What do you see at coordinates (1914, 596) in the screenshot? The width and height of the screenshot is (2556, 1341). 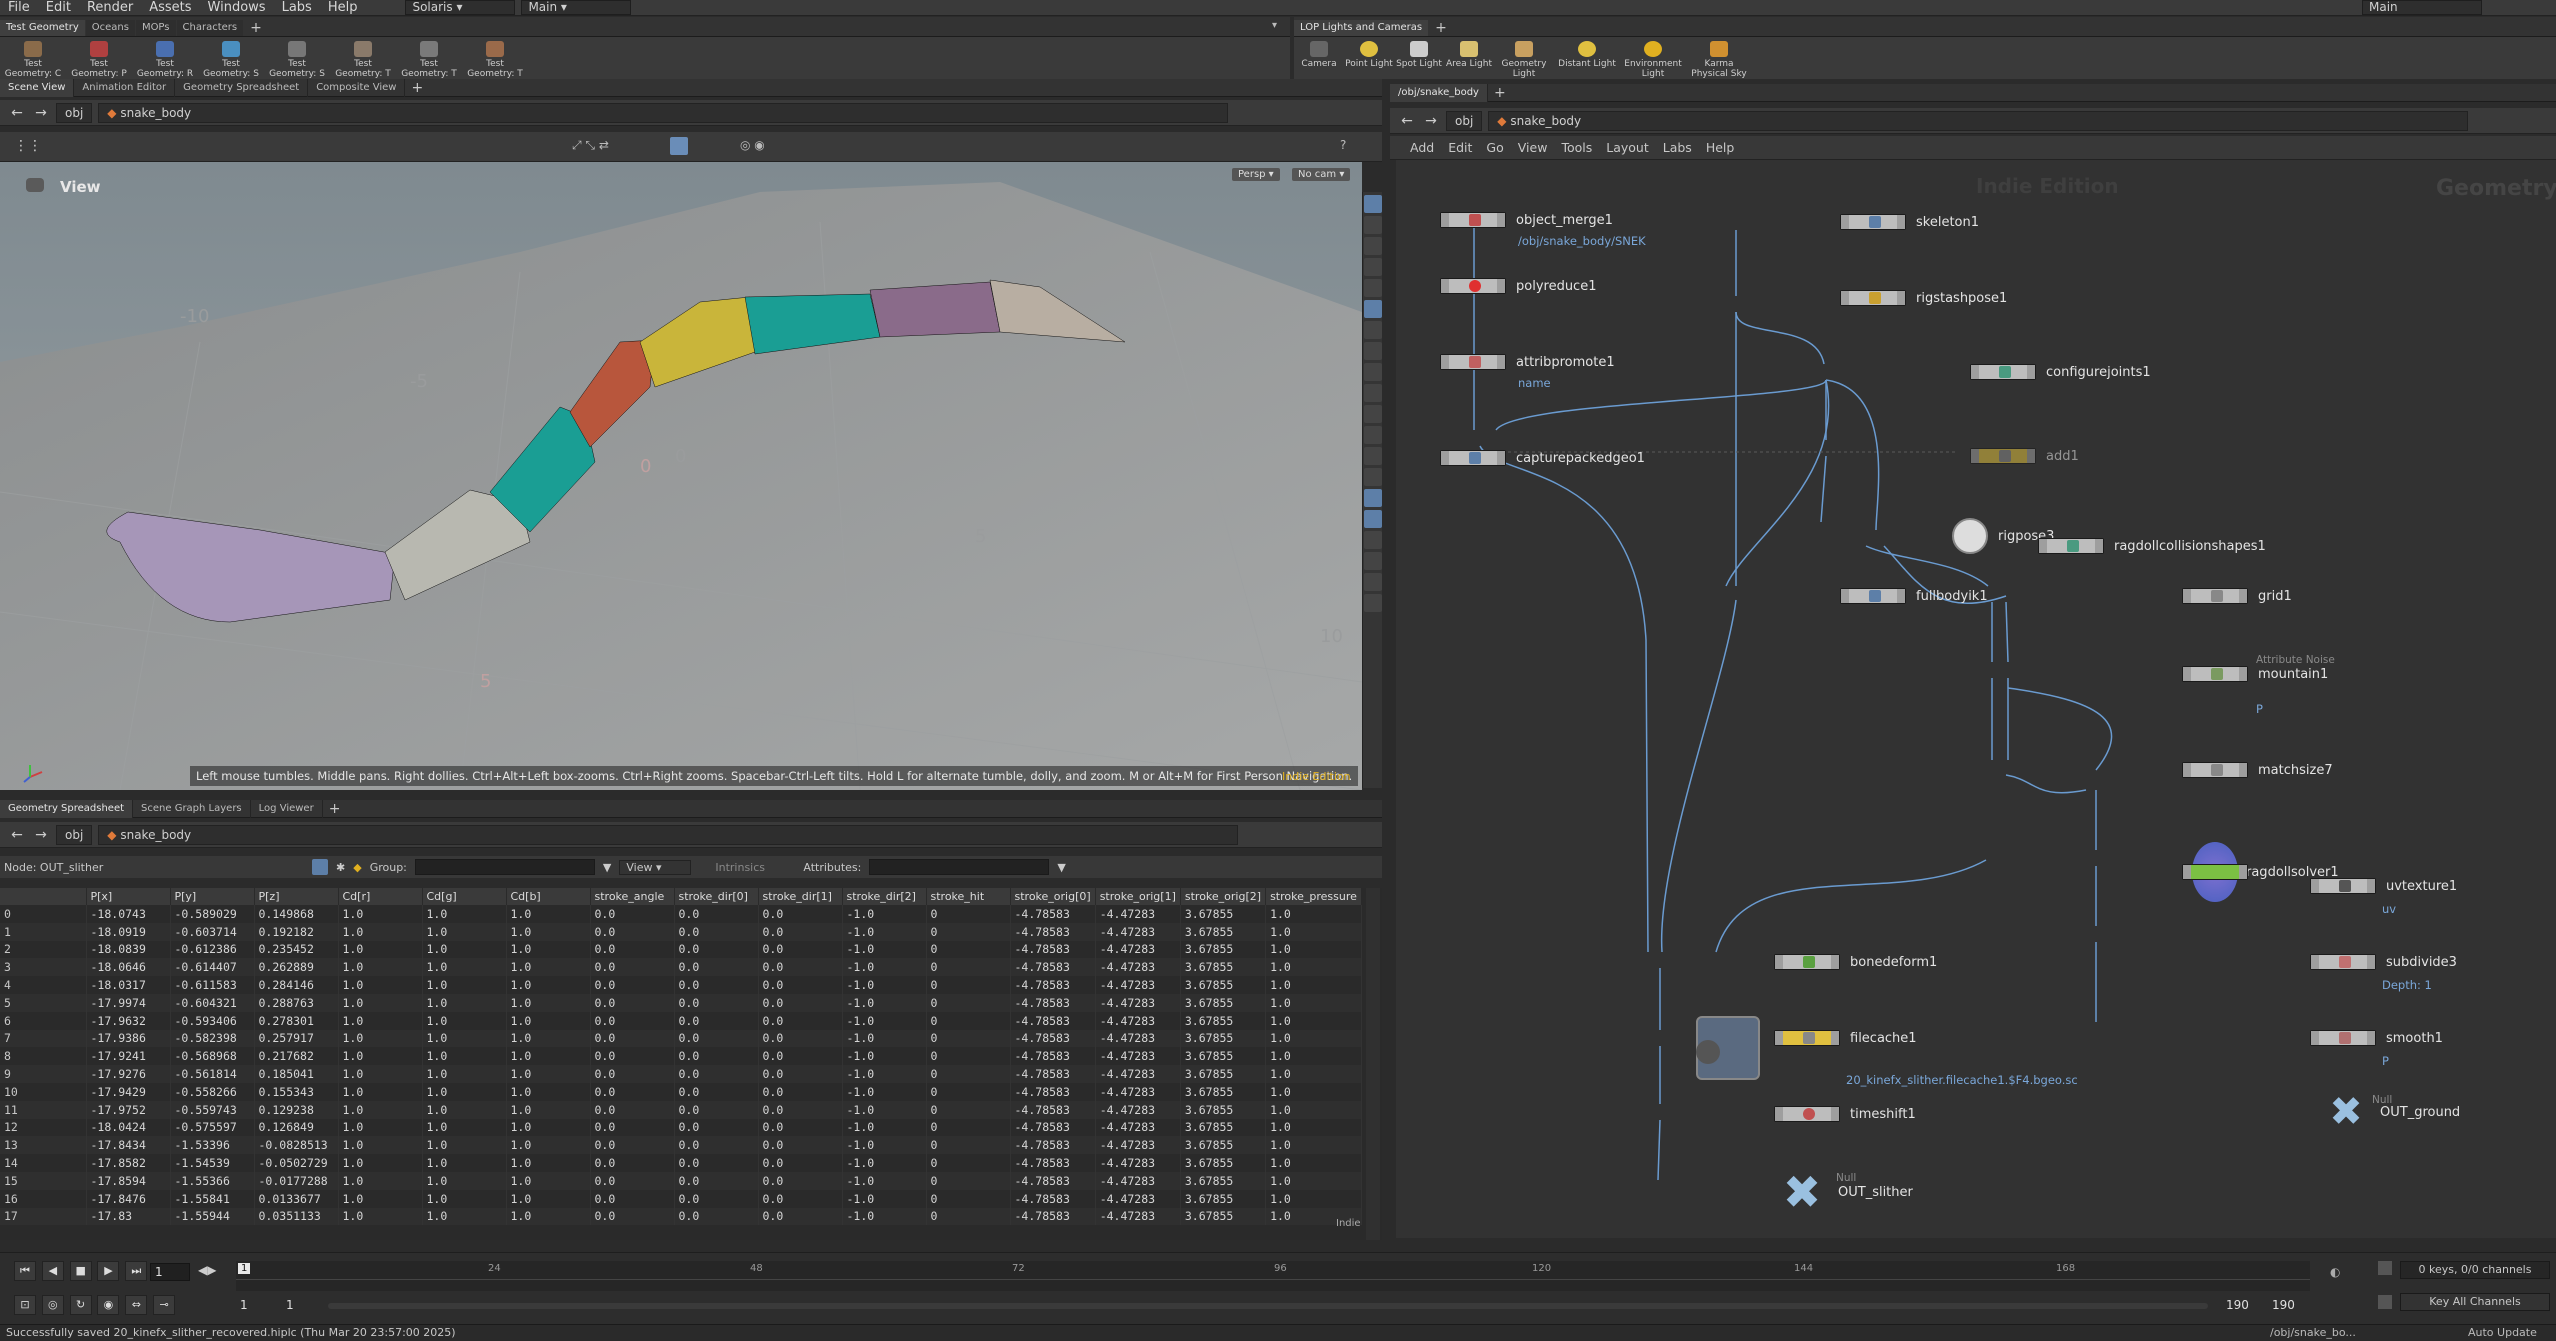 I see `node-fullbodyik1: fullbodyik1` at bounding box center [1914, 596].